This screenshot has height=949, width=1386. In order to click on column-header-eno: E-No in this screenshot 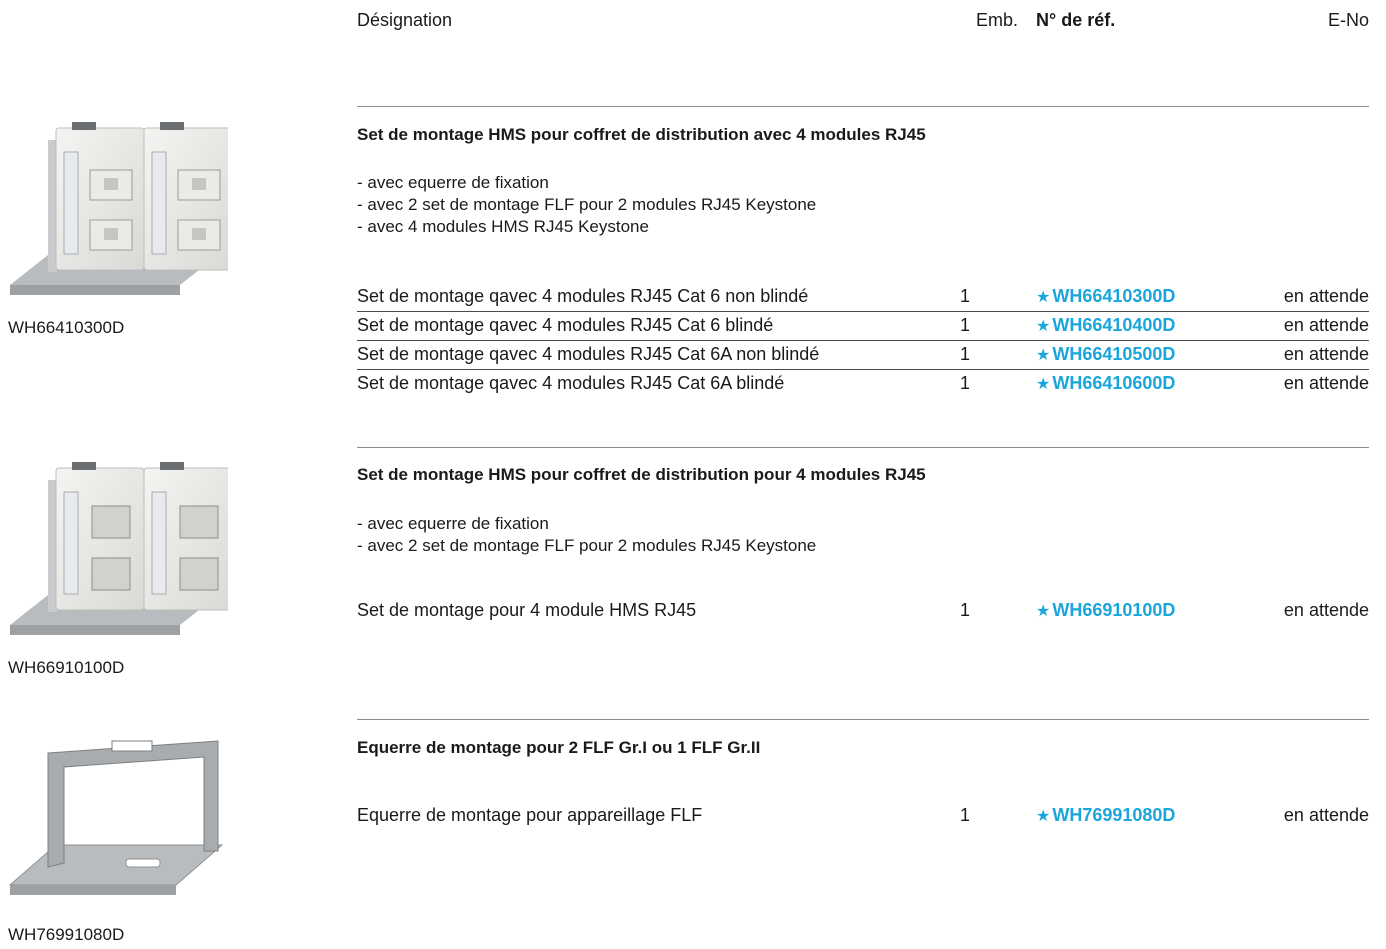, I will do `click(1348, 20)`.